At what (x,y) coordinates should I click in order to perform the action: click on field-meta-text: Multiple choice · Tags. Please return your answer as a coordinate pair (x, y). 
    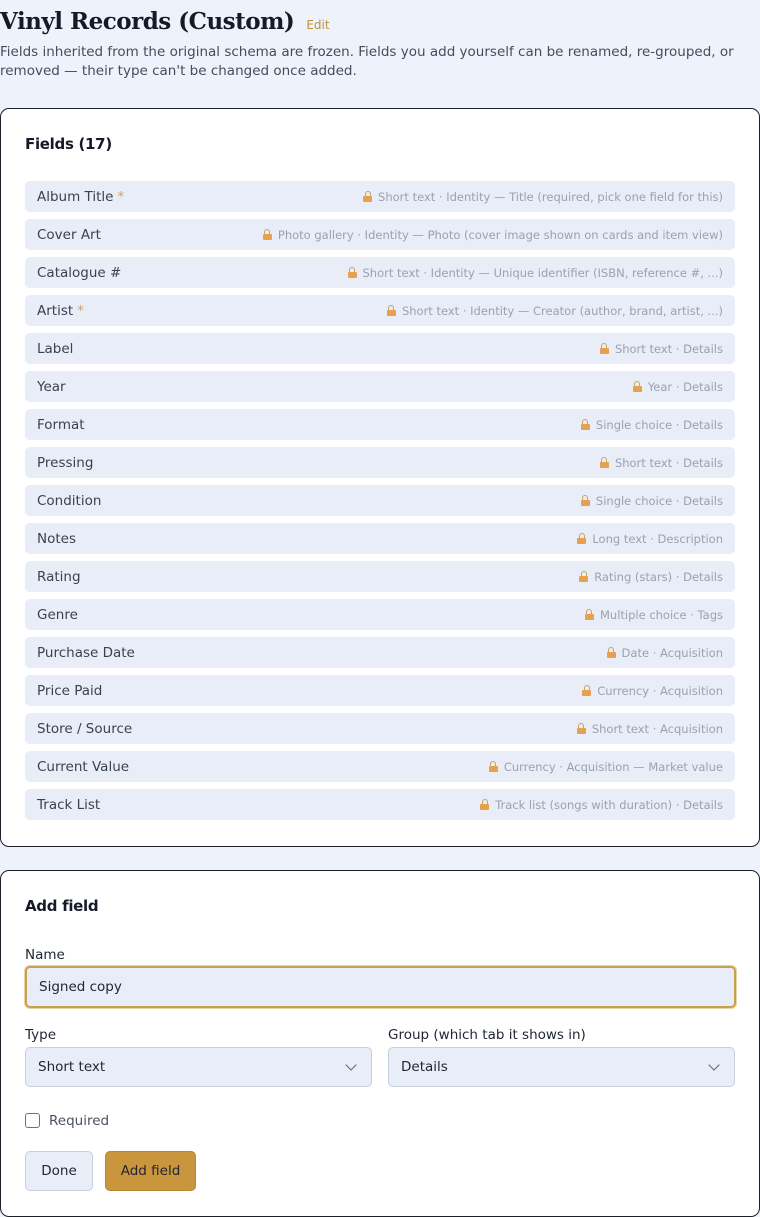
    Looking at the image, I should click on (661, 614).